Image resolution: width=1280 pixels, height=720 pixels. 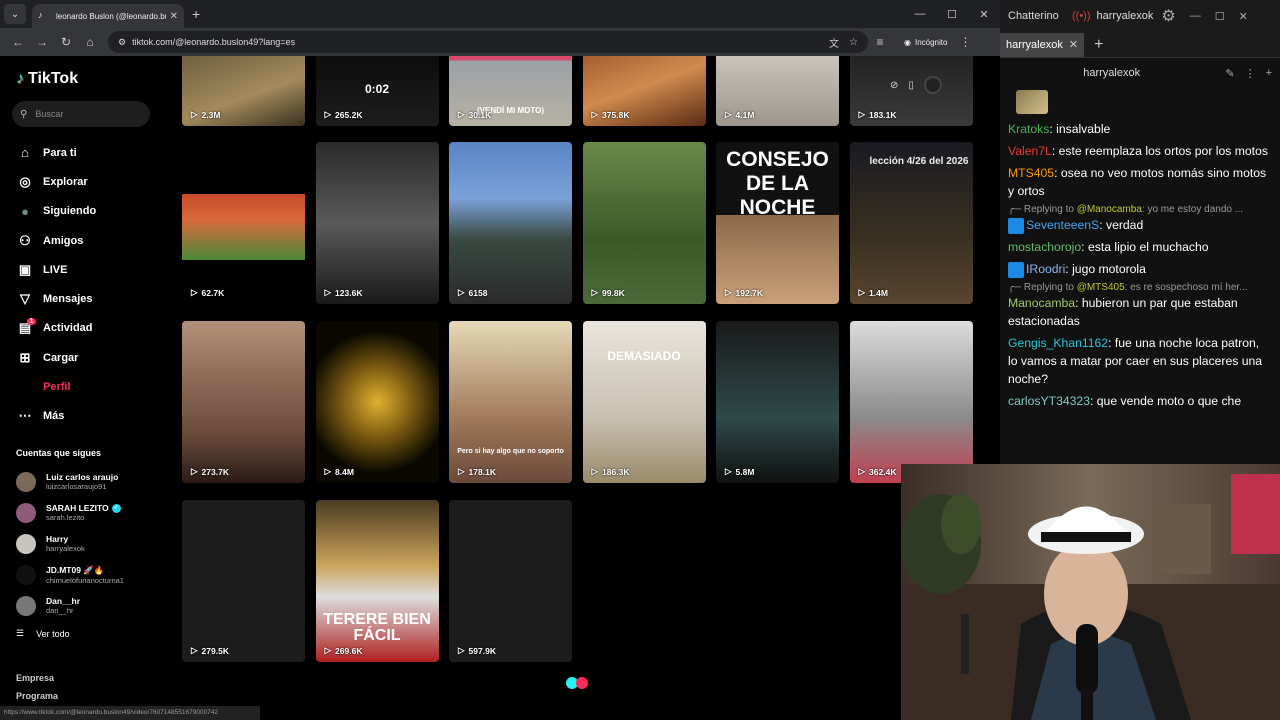 What do you see at coordinates (243, 581) in the screenshot?
I see `video-thumbnail: ▷ 279.5K` at bounding box center [243, 581].